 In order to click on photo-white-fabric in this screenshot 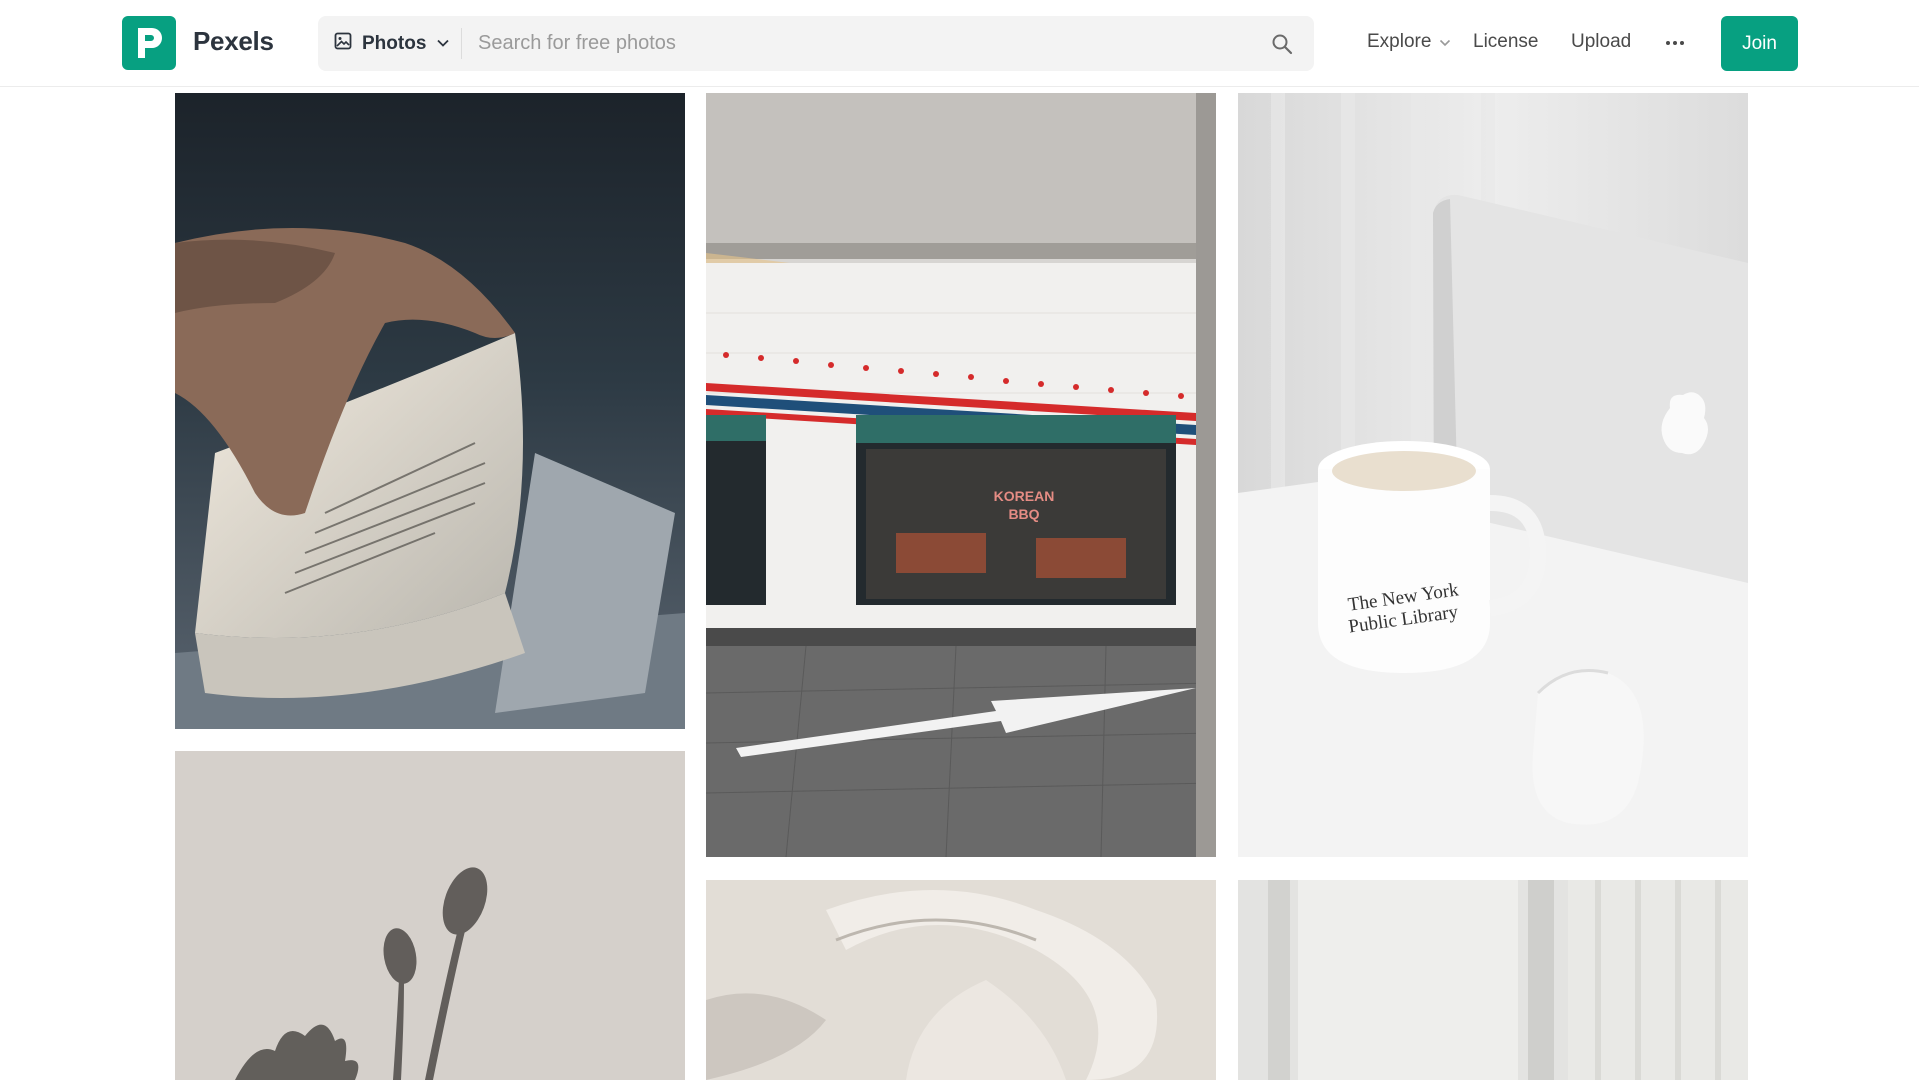, I will do `click(961, 980)`.